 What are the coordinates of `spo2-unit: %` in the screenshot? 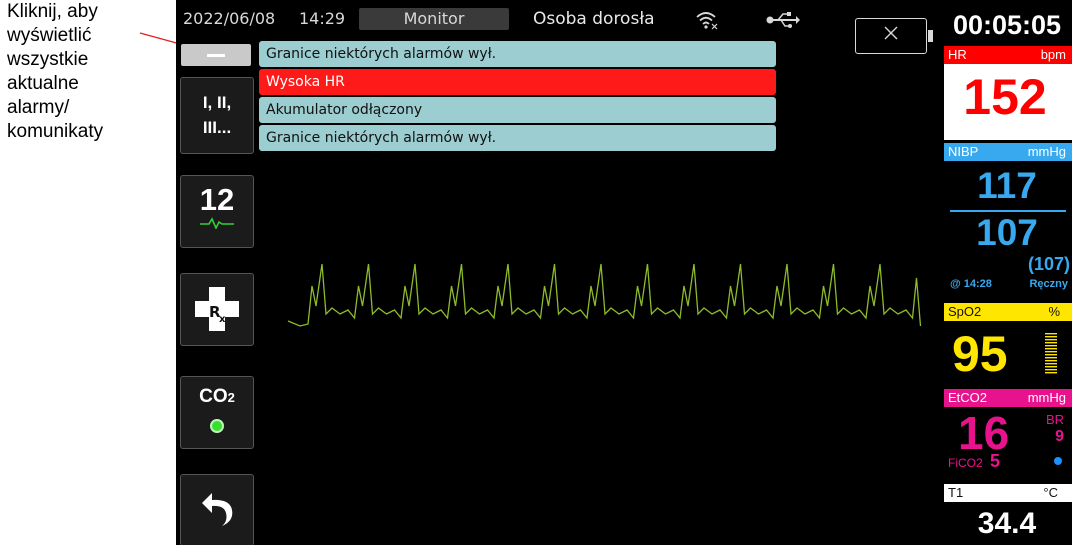 It's located at (1054, 311).